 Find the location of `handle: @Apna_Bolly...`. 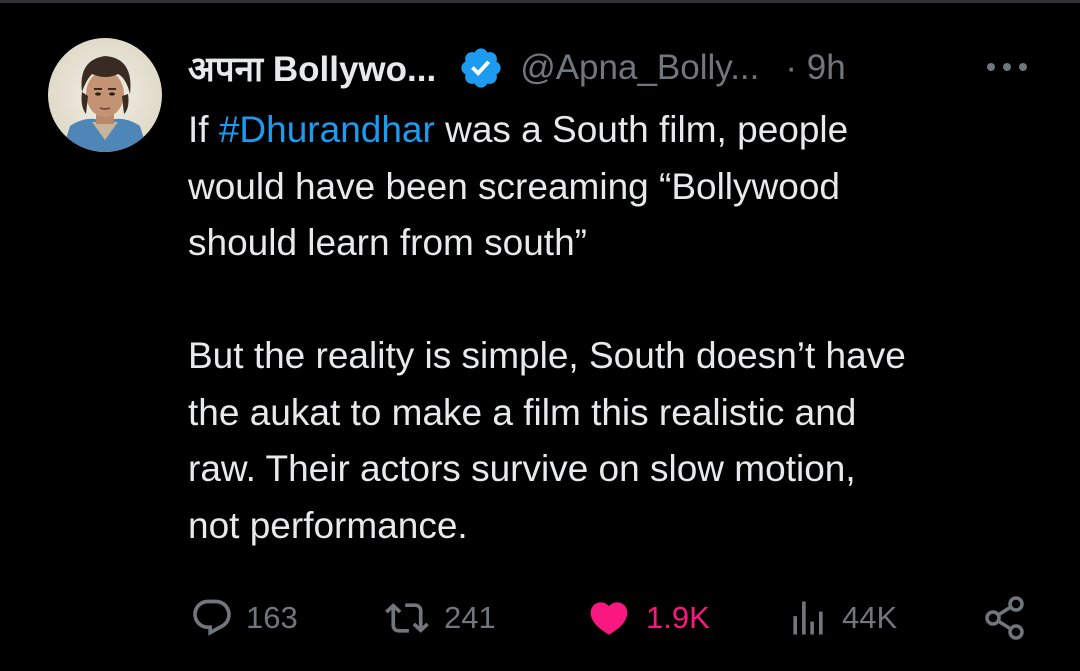

handle: @Apna_Bolly... is located at coordinates (639, 68).